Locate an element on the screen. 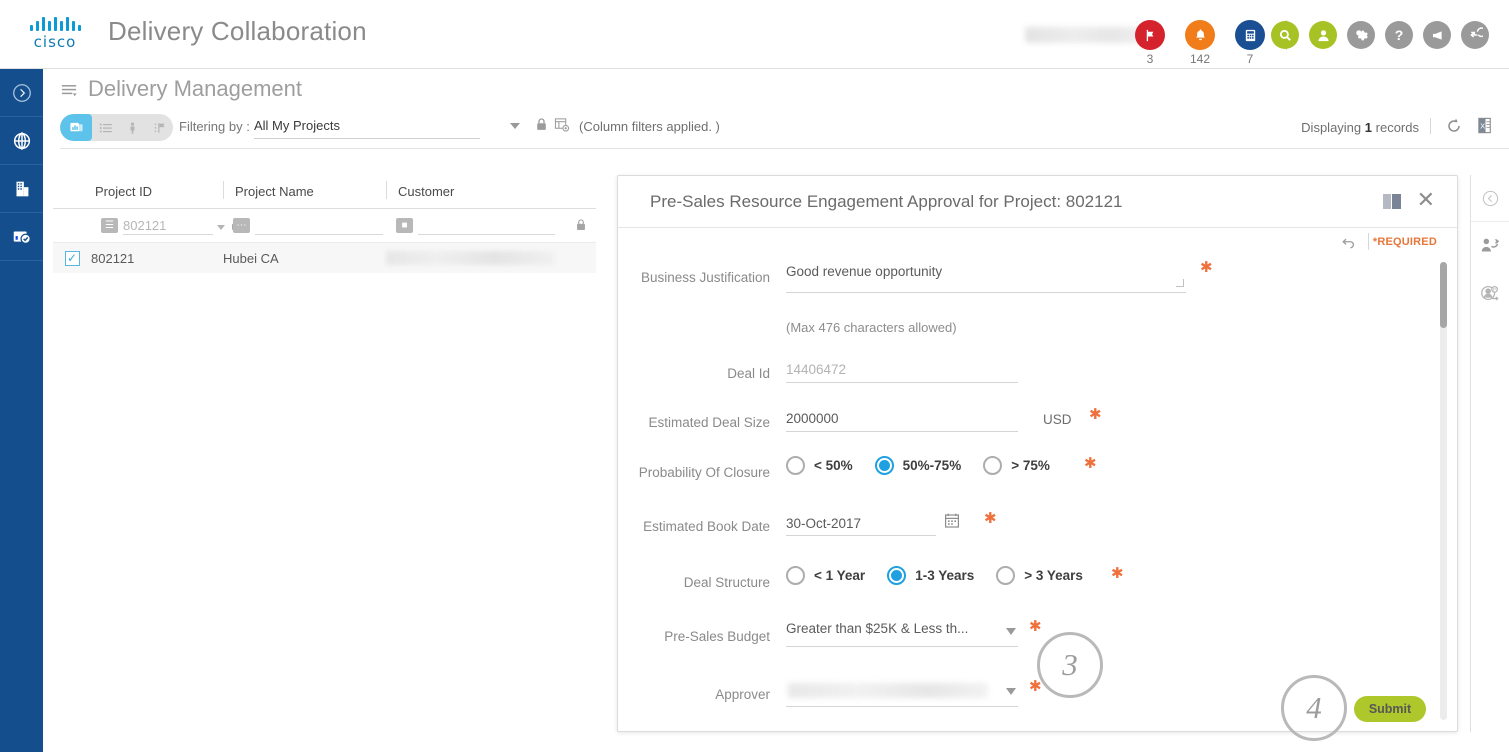 The width and height of the screenshot is (1509, 752). transfer-user-icon is located at coordinates (1490, 245).